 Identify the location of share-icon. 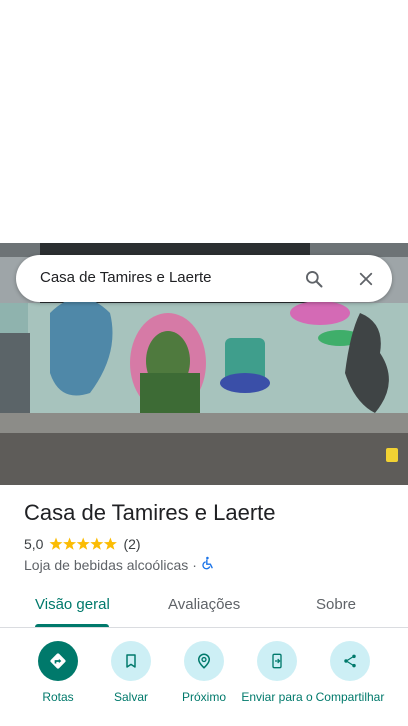
(350, 661).